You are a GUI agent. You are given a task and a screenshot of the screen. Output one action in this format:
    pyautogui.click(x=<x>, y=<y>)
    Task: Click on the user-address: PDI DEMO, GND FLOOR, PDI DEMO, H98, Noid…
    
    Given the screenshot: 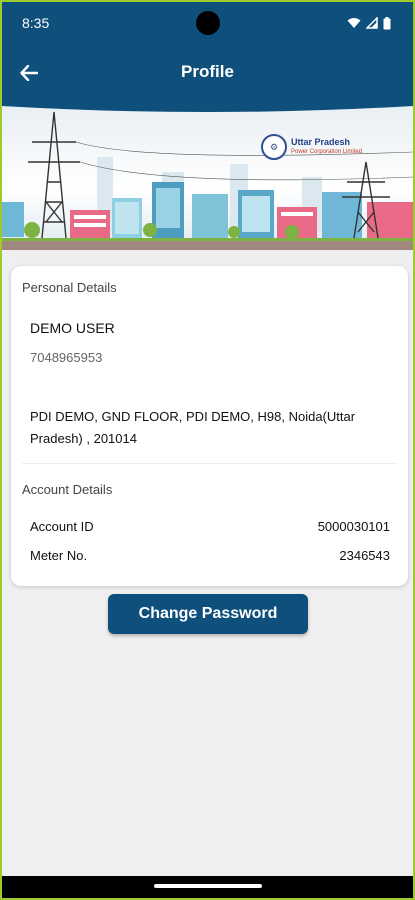 What is the action you would take?
    pyautogui.click(x=193, y=427)
    